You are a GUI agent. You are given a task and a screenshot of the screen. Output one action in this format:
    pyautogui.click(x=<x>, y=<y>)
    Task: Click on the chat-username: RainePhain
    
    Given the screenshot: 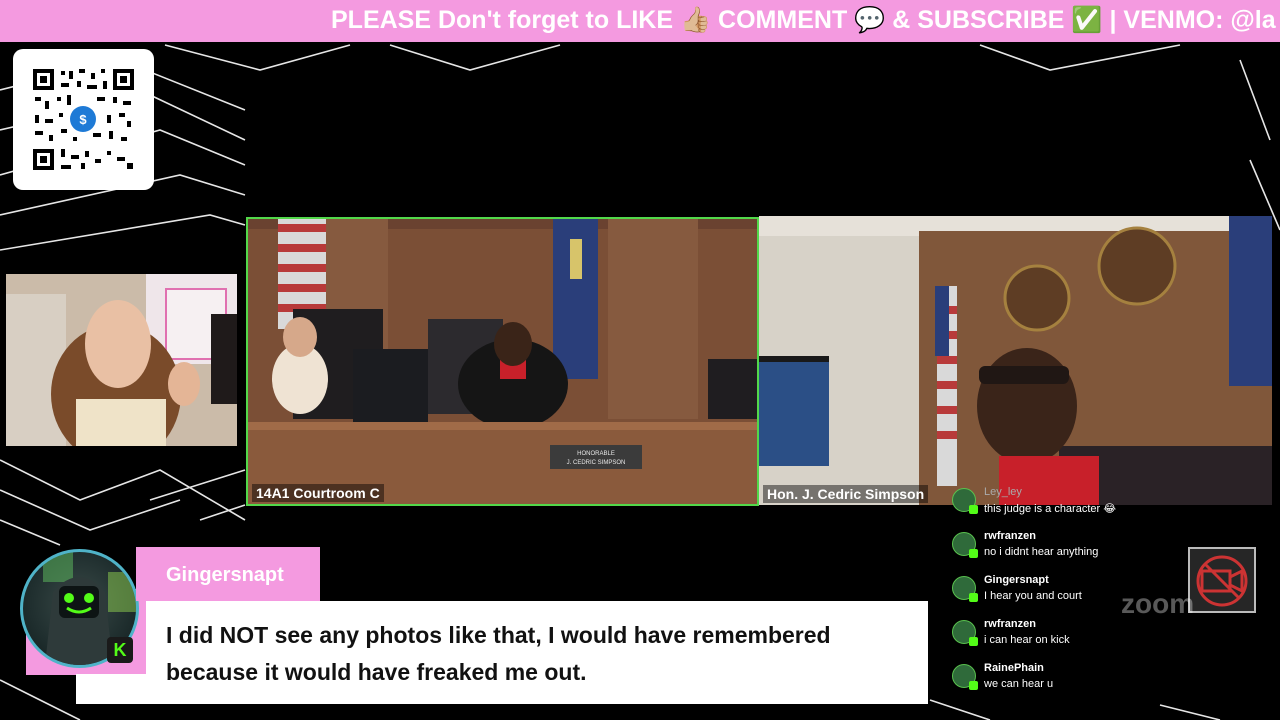 What is the action you would take?
    pyautogui.click(x=1014, y=668)
    